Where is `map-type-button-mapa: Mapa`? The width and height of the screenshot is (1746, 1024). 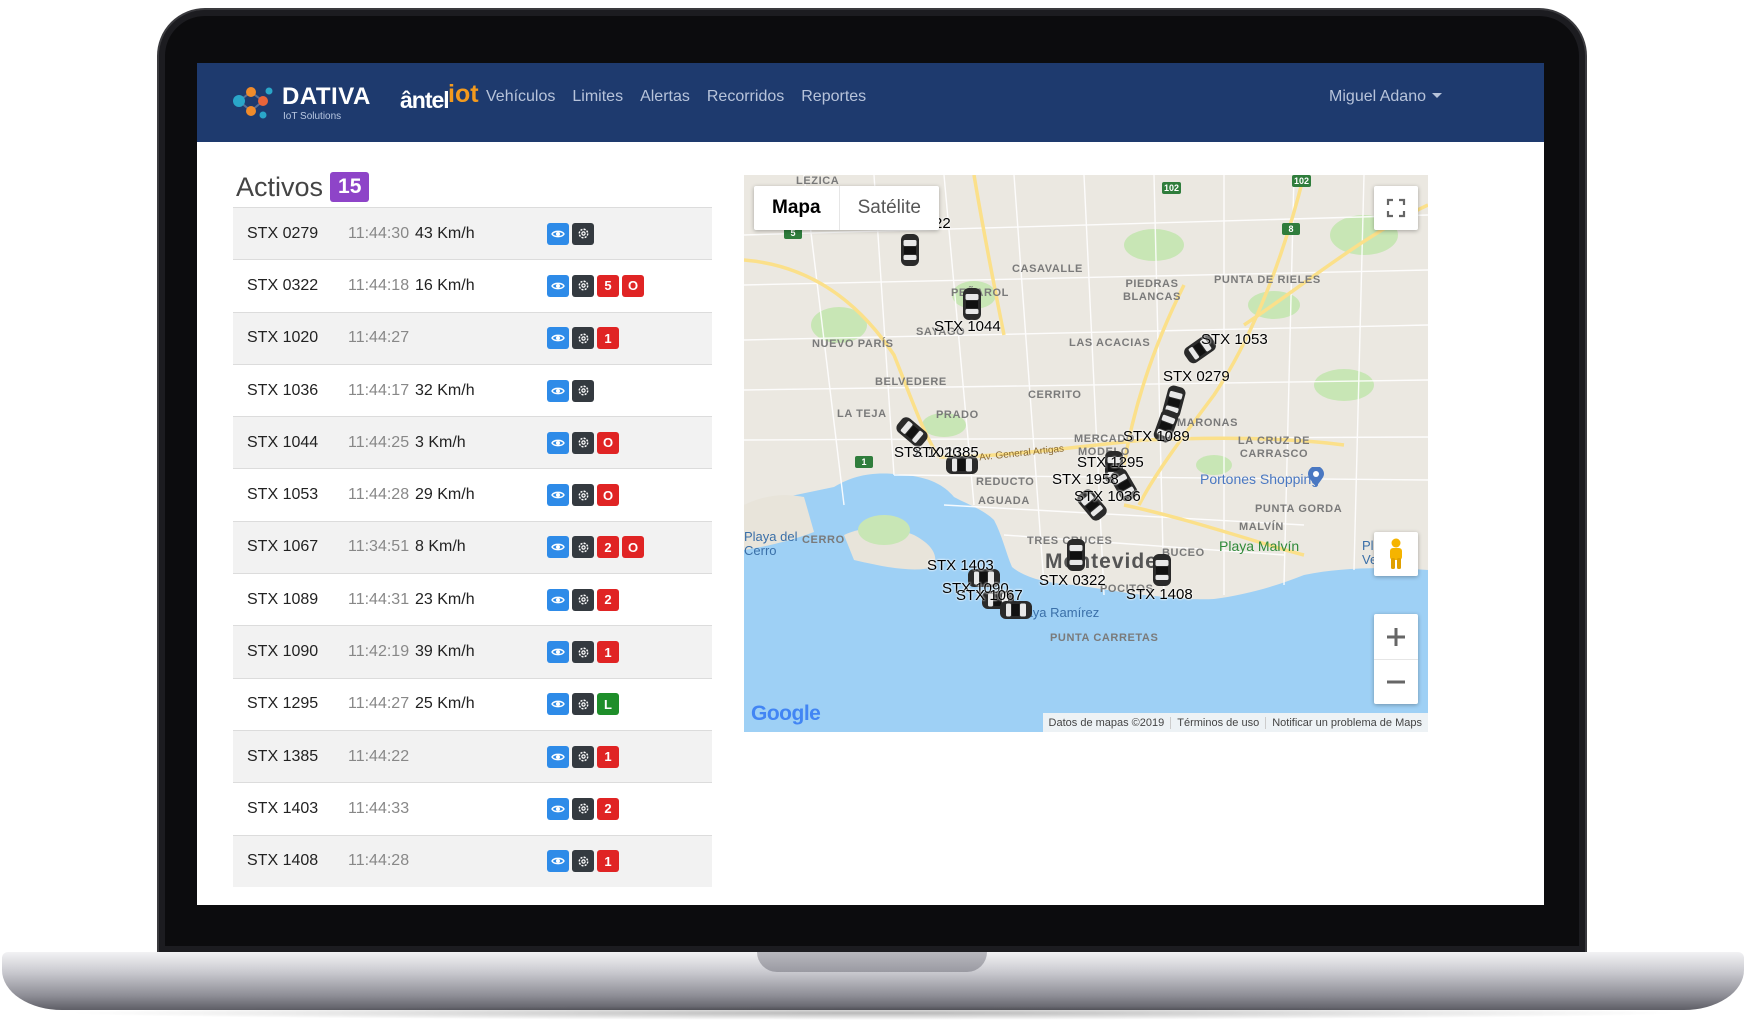 map-type-button-mapa: Mapa is located at coordinates (796, 208).